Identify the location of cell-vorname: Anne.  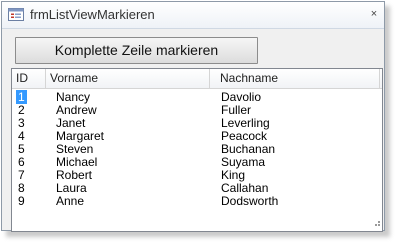
(70, 201).